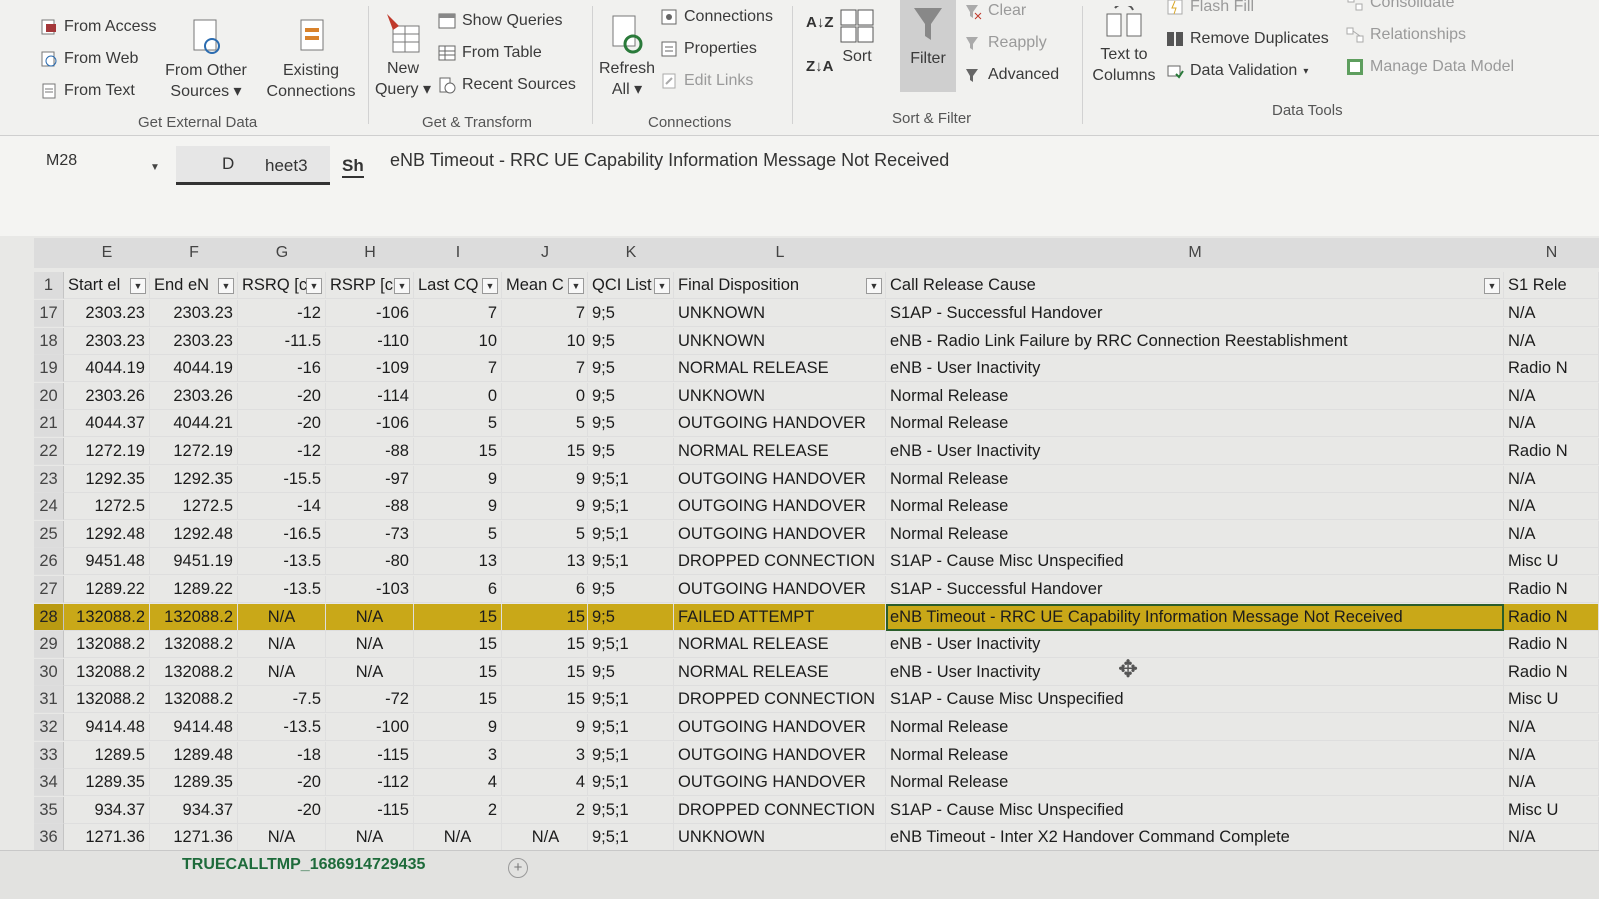  What do you see at coordinates (353, 167) in the screenshot?
I see `sheet-list-item-sh: Sh` at bounding box center [353, 167].